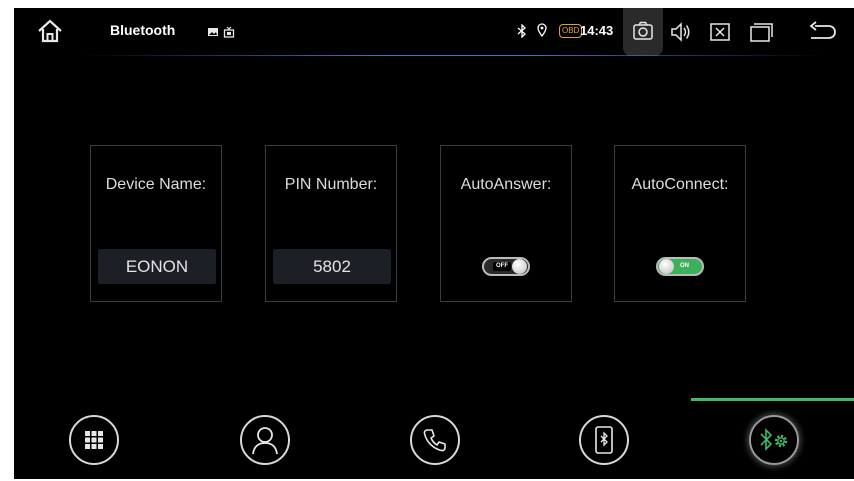  I want to click on auto-answer-card: AutoAnswer: OFF, so click(506, 223).